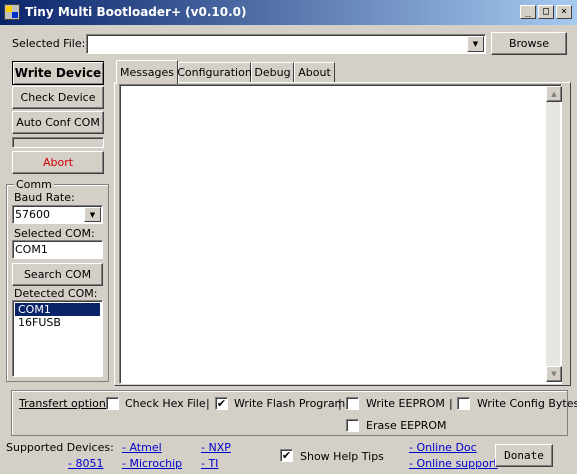 The image size is (577, 474). I want to click on selected-file-label: Selected File:, so click(49, 43).